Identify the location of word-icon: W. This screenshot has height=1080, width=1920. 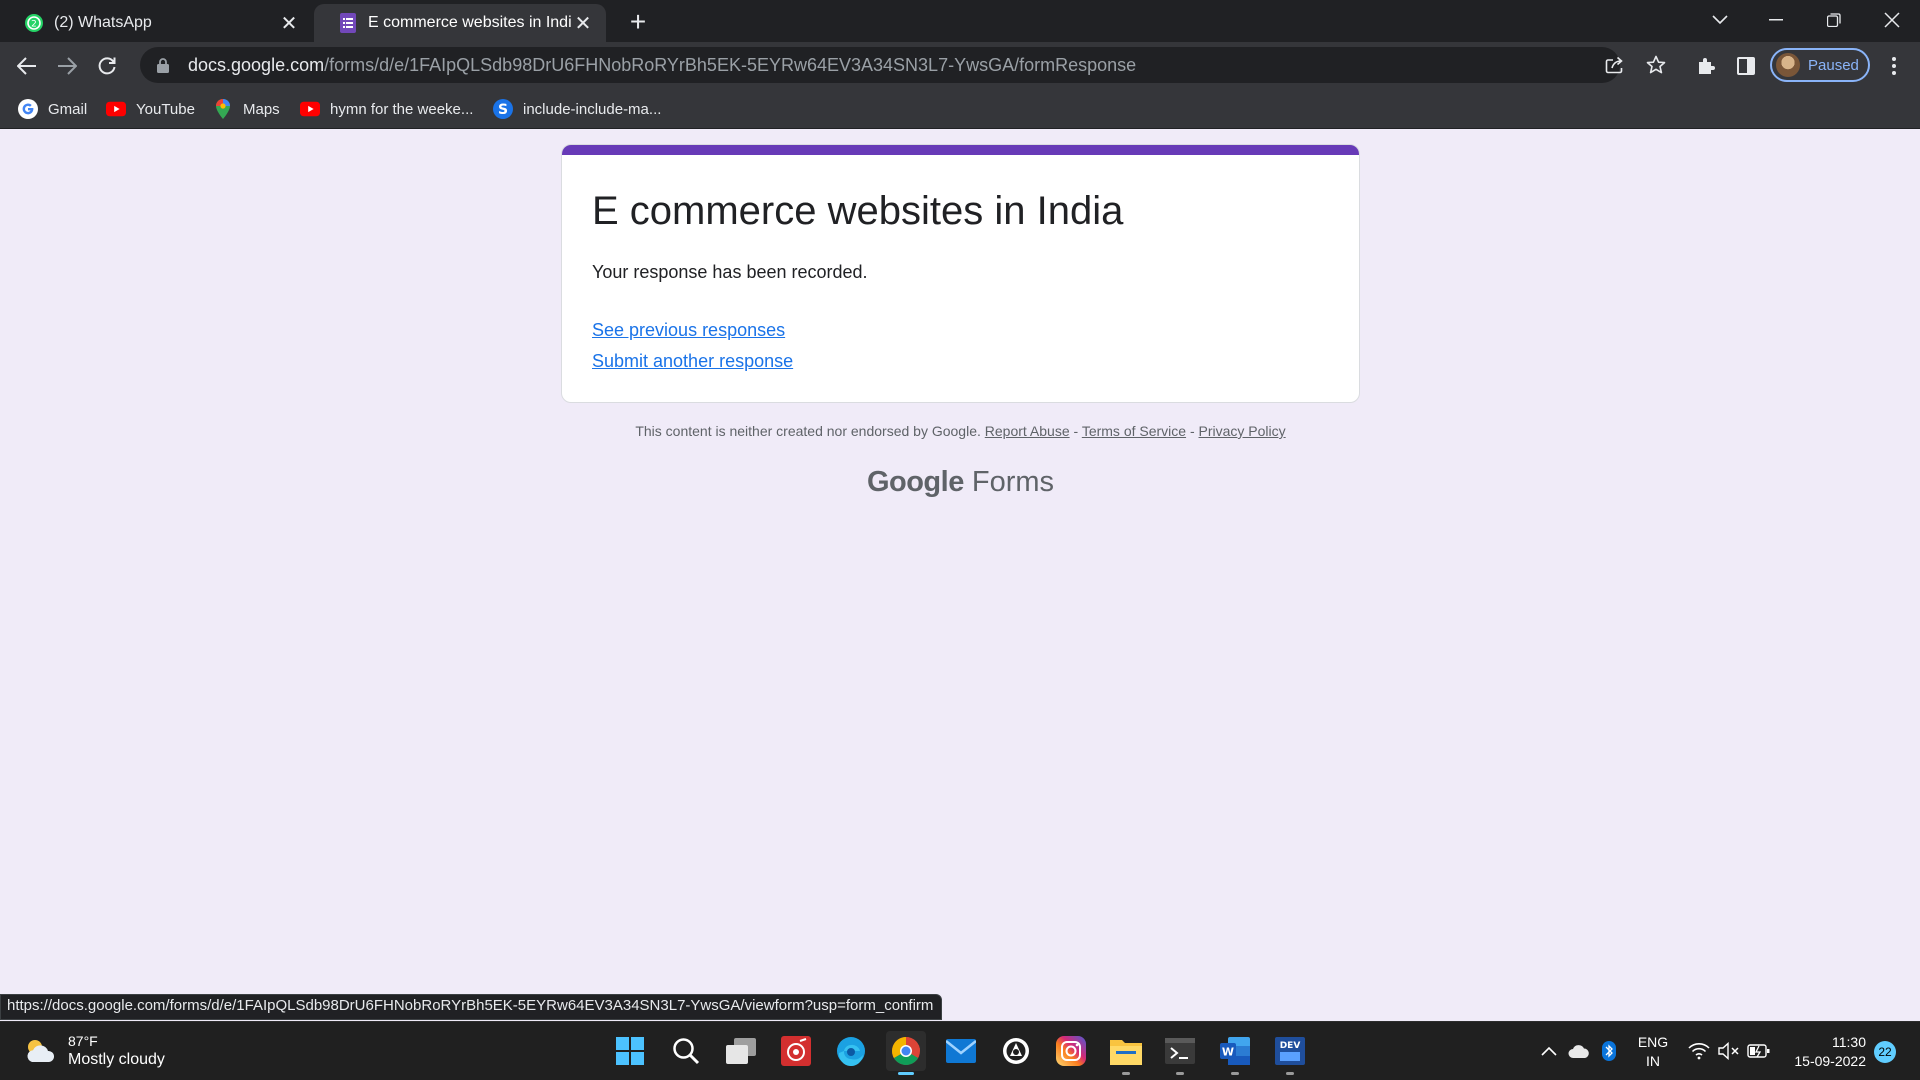
(1235, 1053).